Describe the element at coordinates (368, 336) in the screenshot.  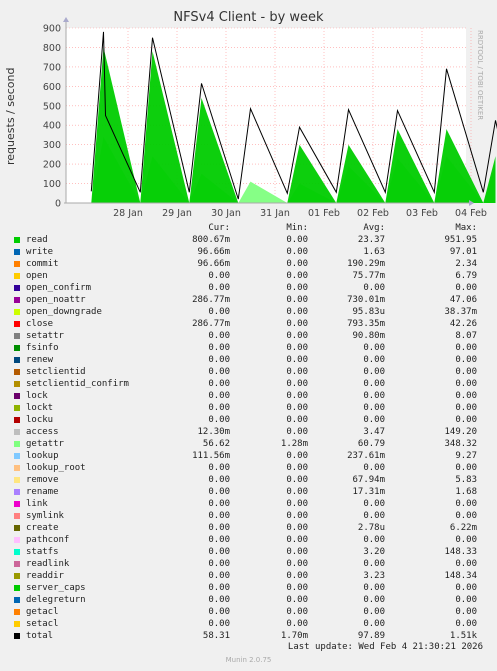
I see `legend-avg: 90.80m` at that location.